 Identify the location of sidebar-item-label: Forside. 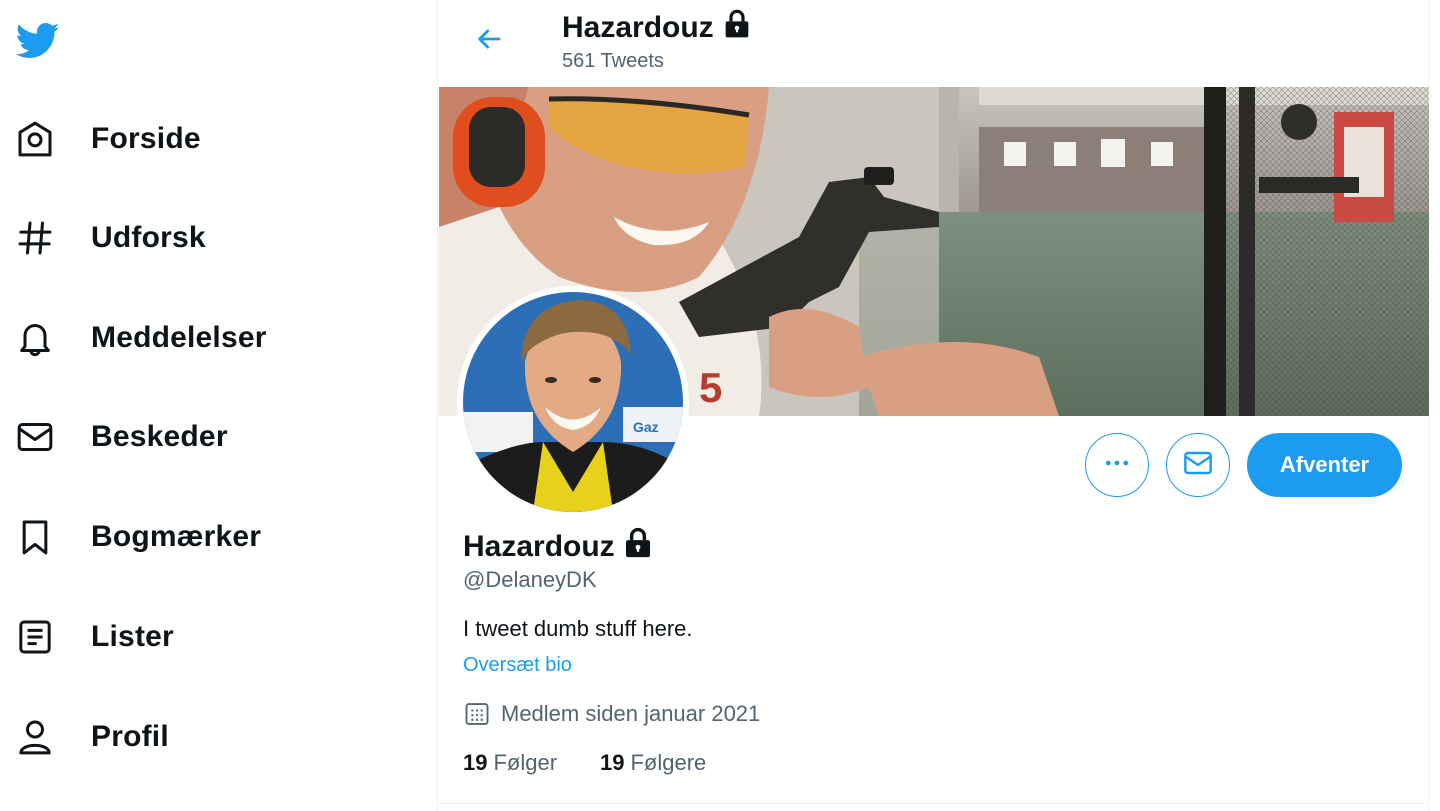
(146, 138).